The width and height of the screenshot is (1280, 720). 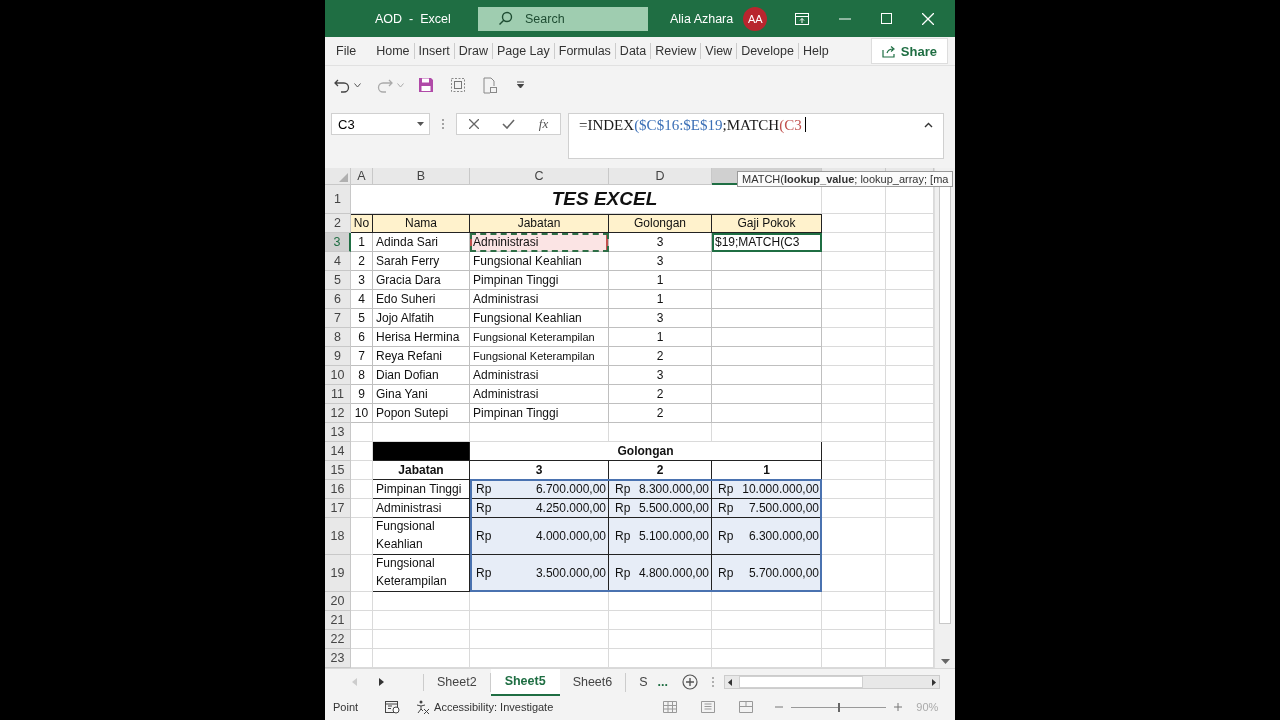 What do you see at coordinates (380, 124) in the screenshot?
I see `name-box: C3` at bounding box center [380, 124].